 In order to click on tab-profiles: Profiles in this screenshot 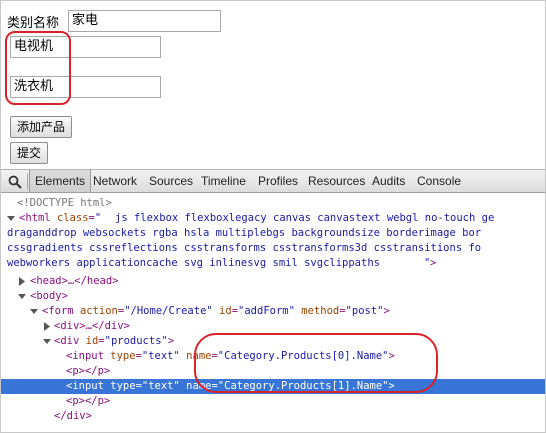, I will do `click(278, 181)`.